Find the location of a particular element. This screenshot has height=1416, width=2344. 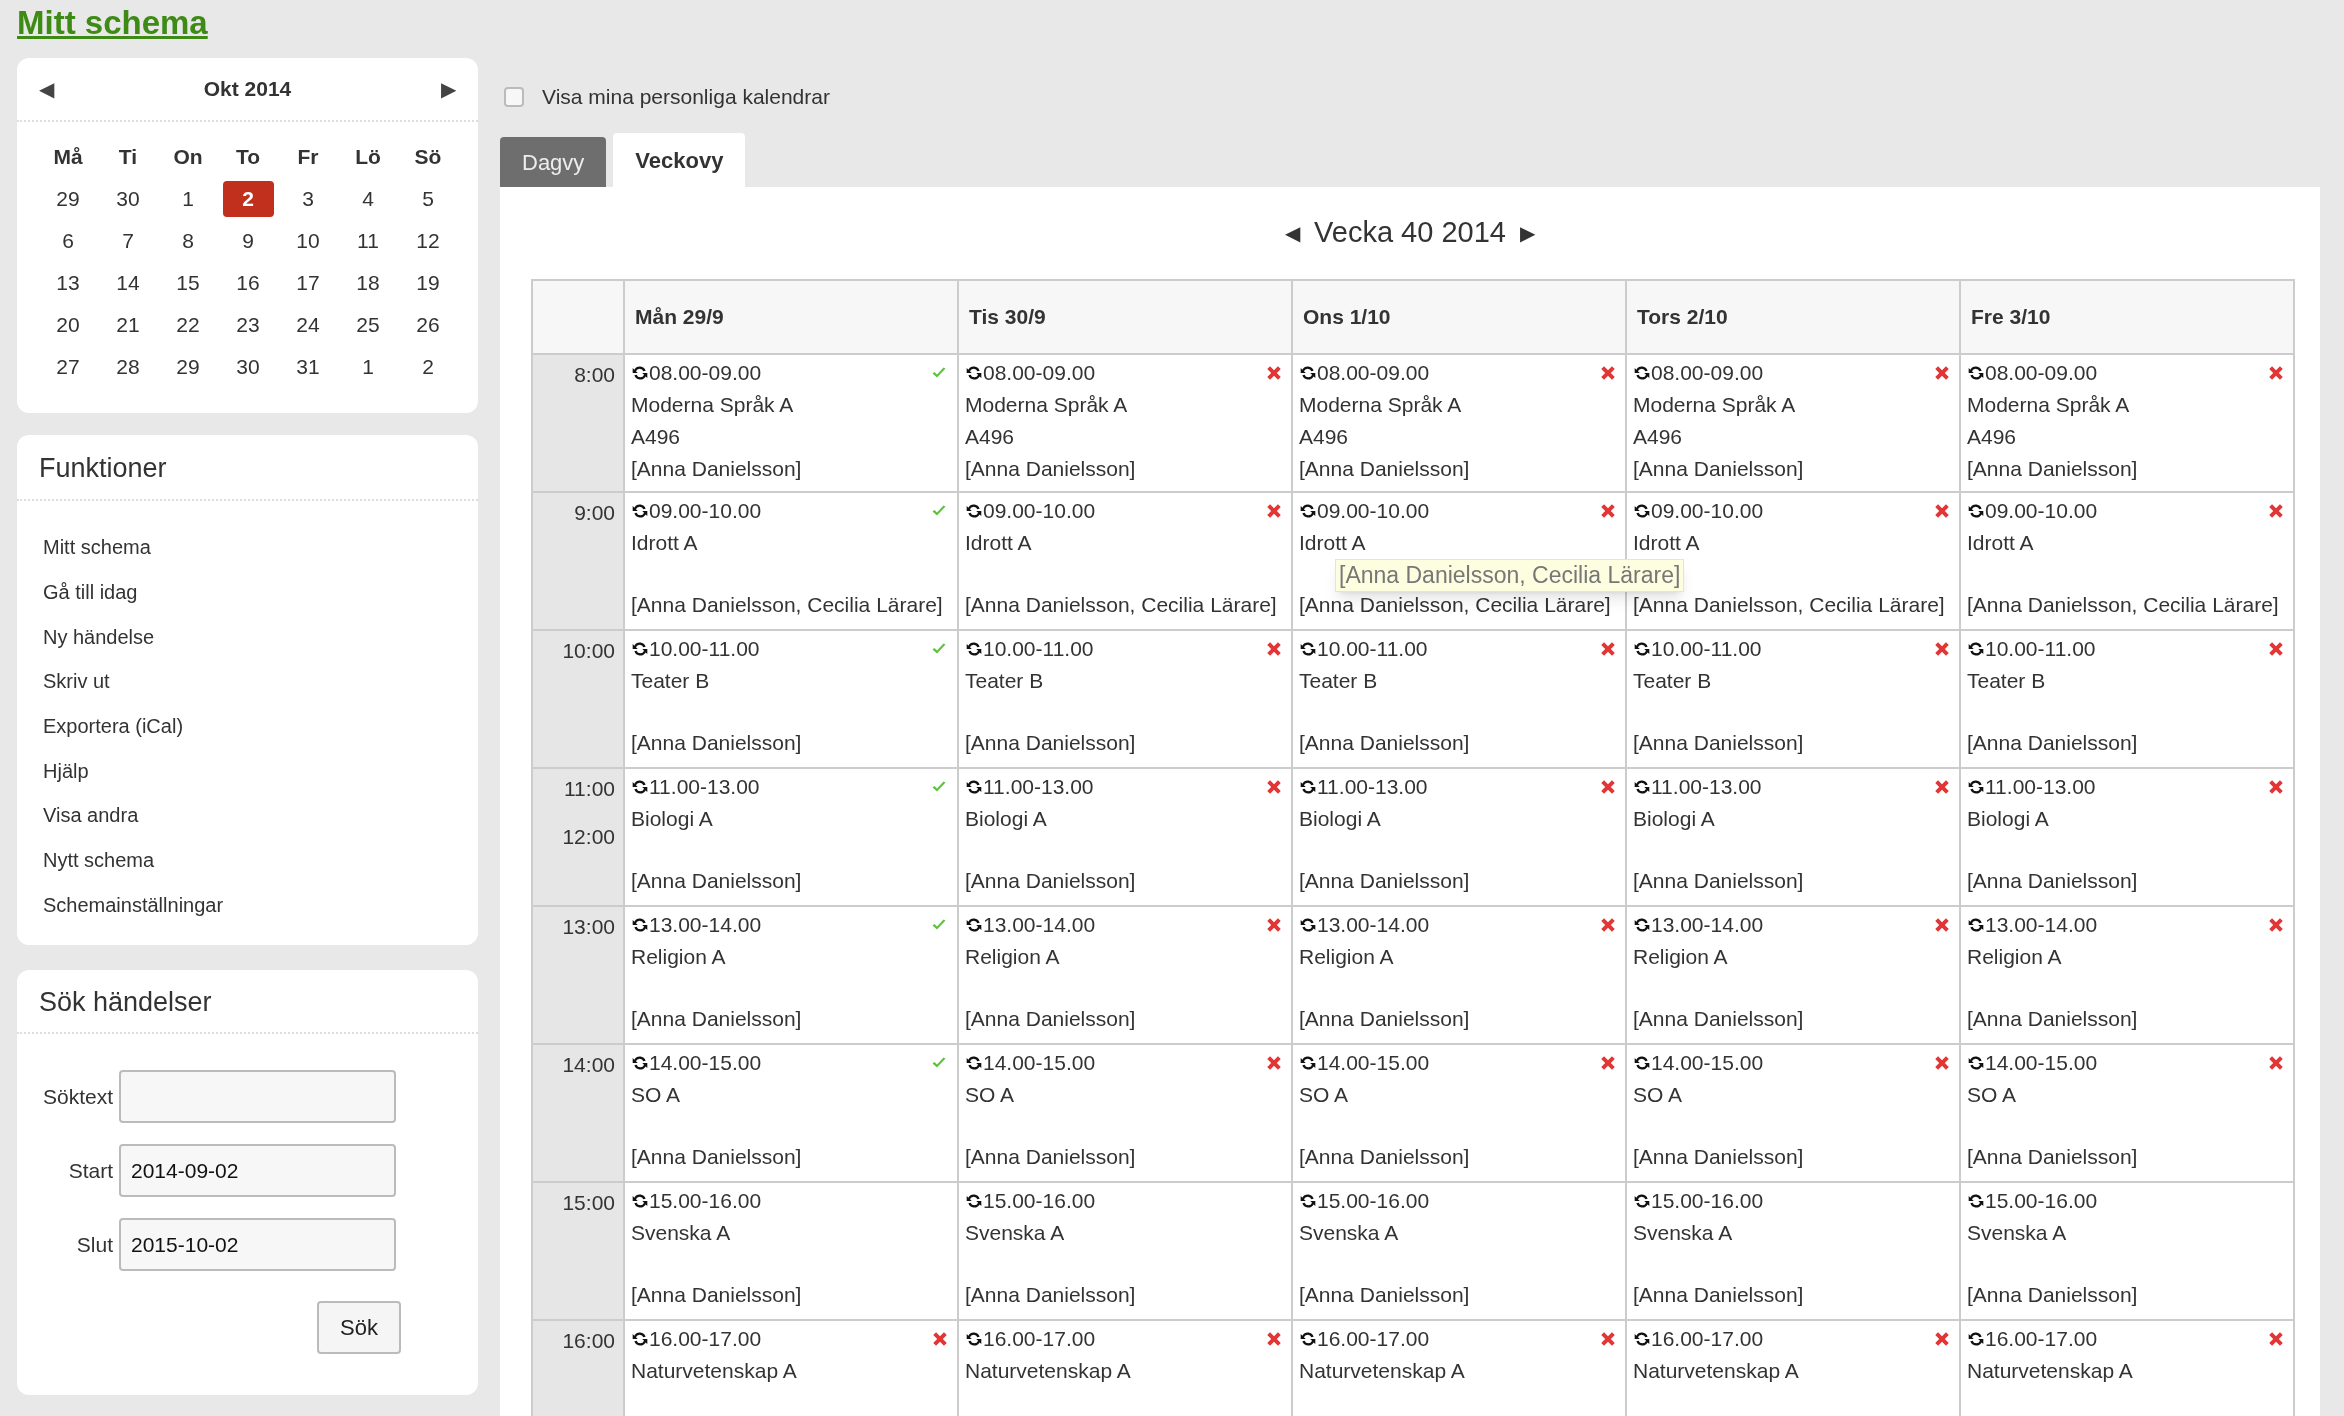

checkbox is located at coordinates (514, 96).